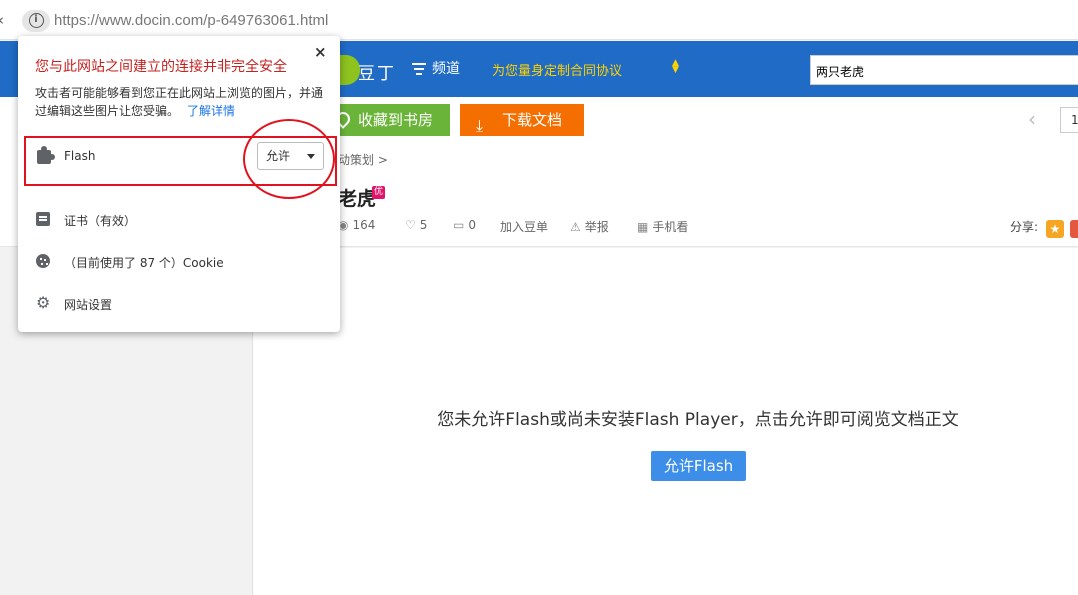  What do you see at coordinates (675, 67) in the screenshot?
I see `sort-arrows-icon: ▲ ▼` at bounding box center [675, 67].